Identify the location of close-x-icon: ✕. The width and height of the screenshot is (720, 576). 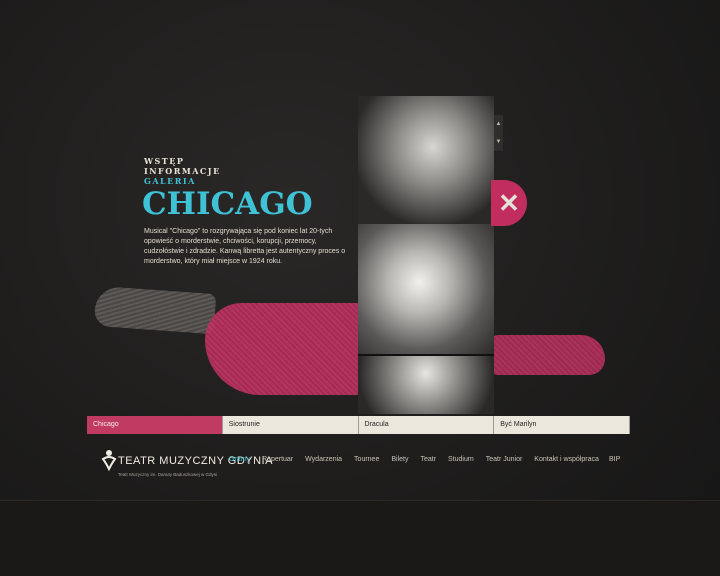
(509, 202).